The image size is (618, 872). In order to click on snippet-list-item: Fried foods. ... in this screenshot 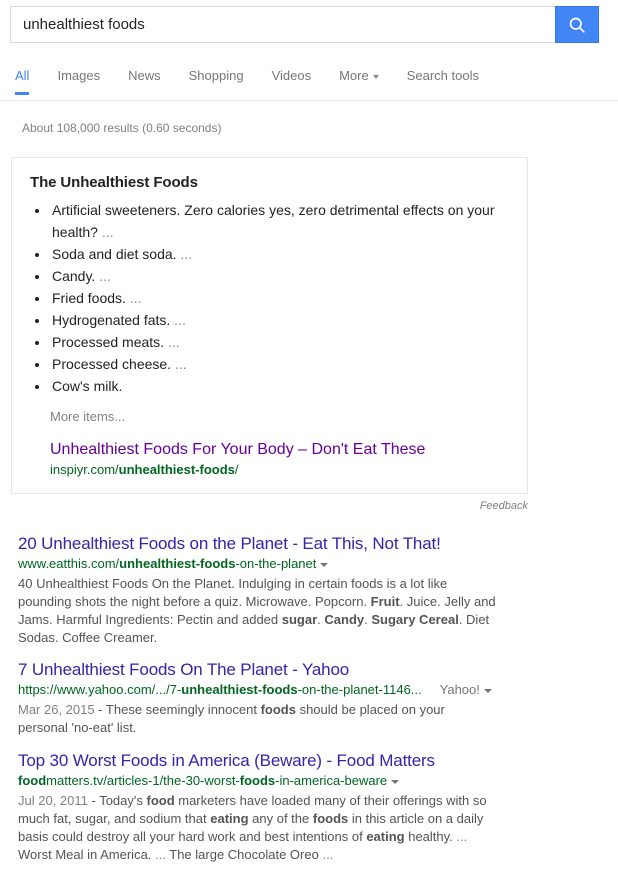, I will do `click(279, 299)`.